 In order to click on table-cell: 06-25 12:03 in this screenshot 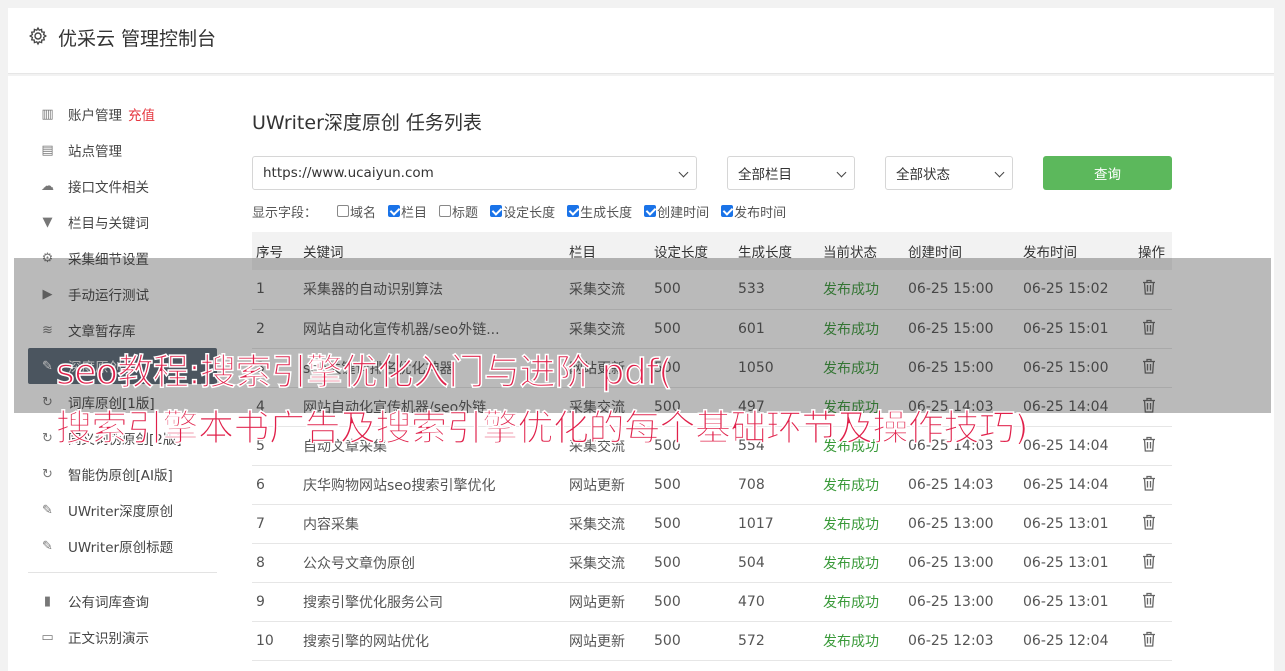, I will do `click(951, 640)`.